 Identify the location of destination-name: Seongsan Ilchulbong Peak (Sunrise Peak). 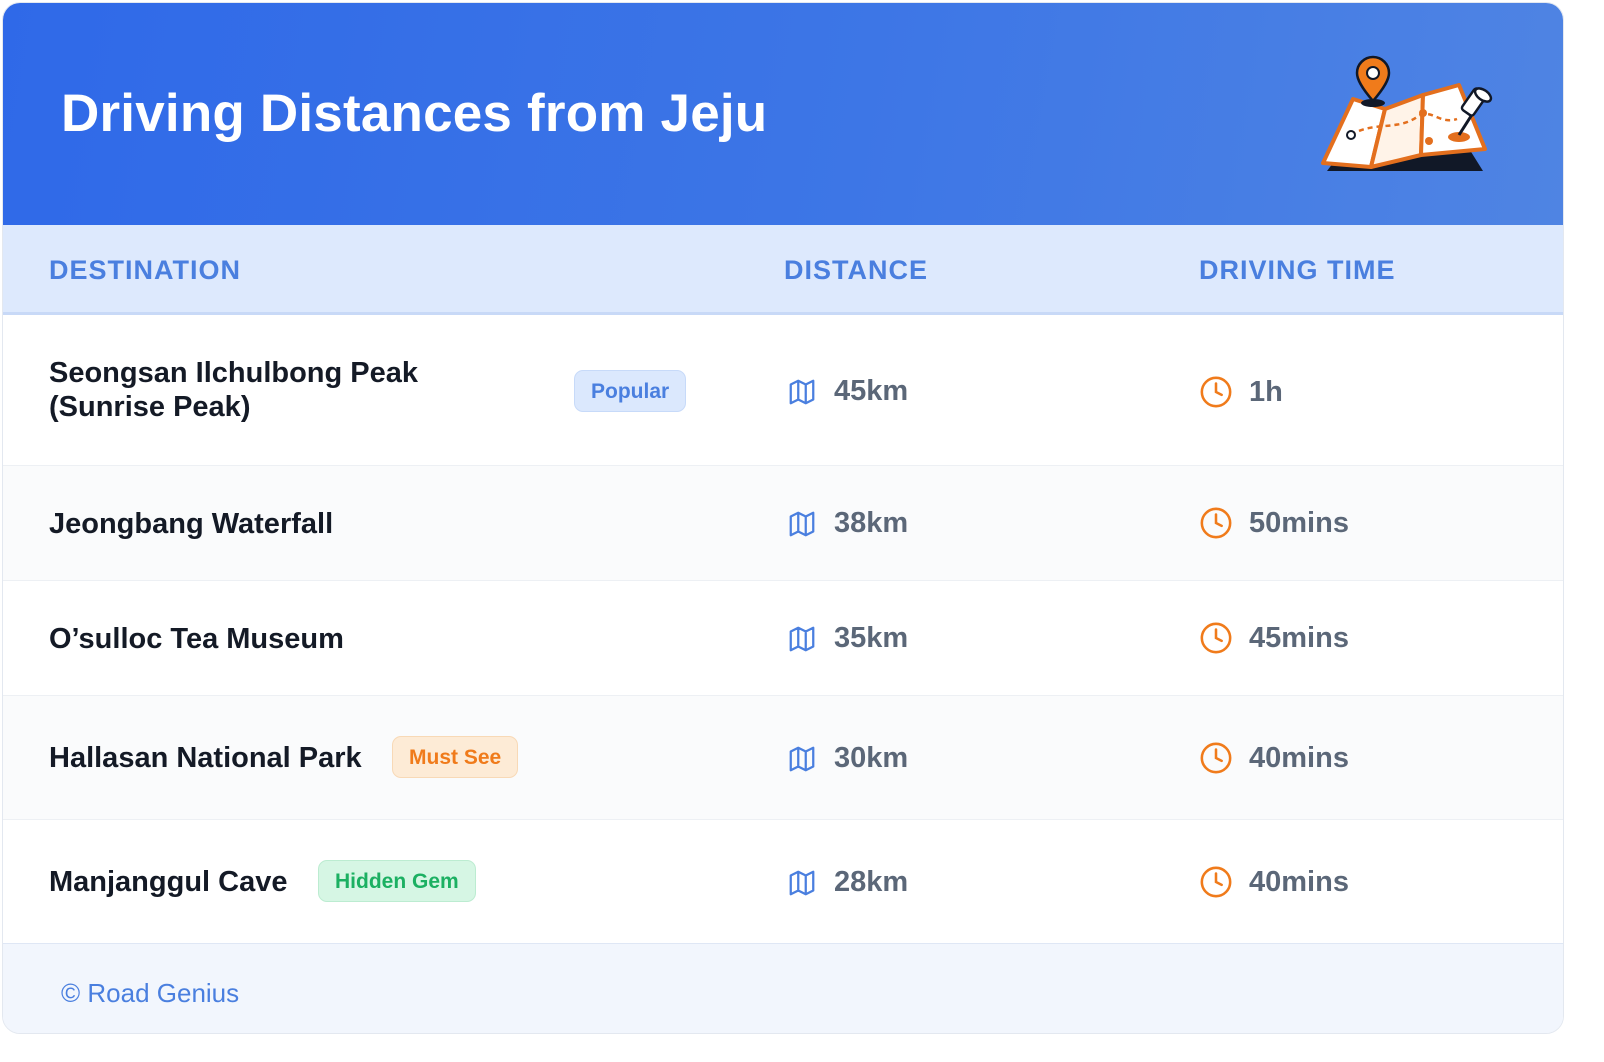
(234, 390).